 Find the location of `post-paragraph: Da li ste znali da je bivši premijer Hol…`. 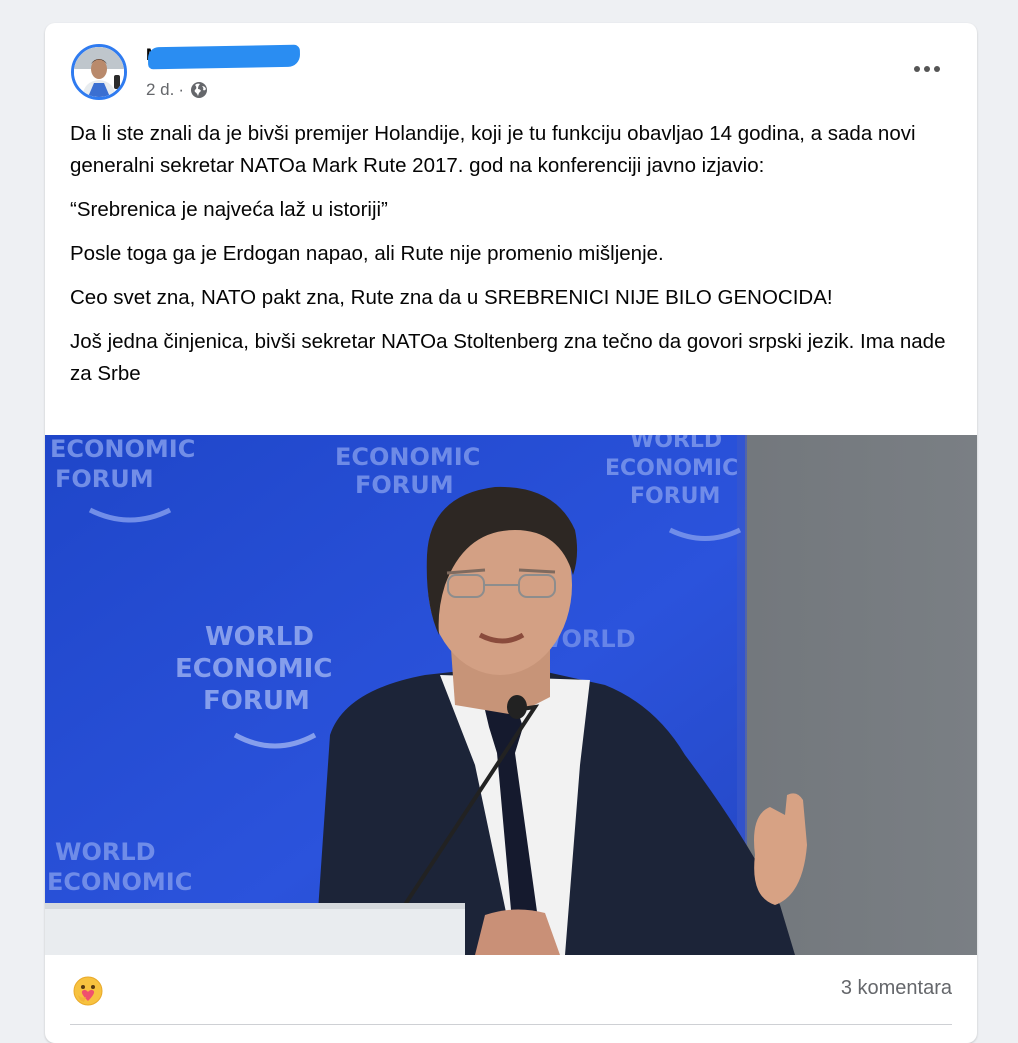

post-paragraph: Da li ste znali da je bivši premijer Hol… is located at coordinates (493, 149).